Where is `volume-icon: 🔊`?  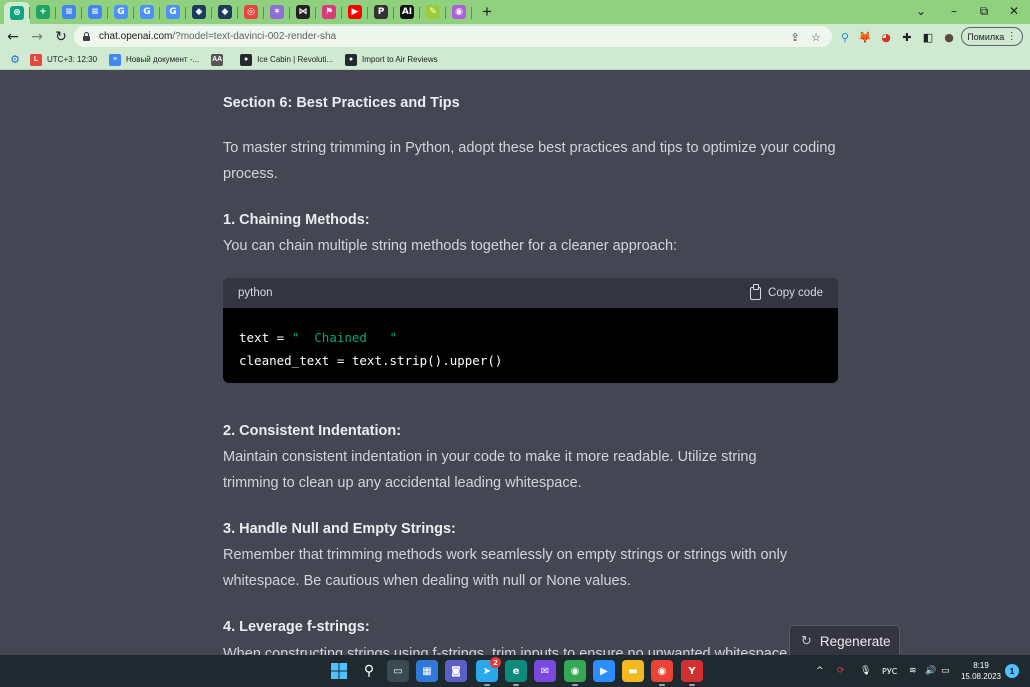
volume-icon: 🔊 is located at coordinates (930, 671).